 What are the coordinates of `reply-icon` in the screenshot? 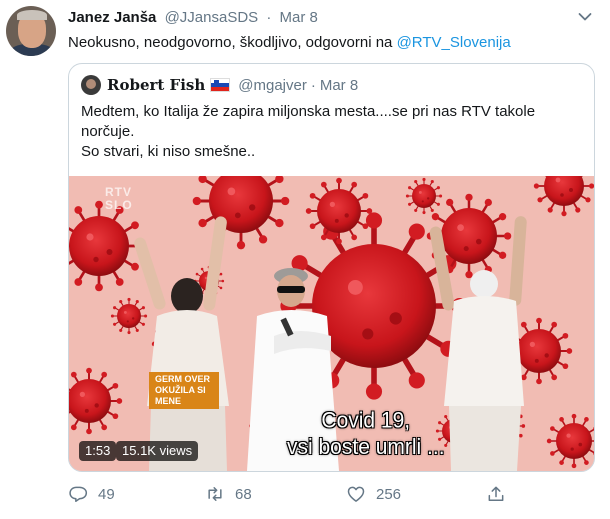 It's located at (78, 494).